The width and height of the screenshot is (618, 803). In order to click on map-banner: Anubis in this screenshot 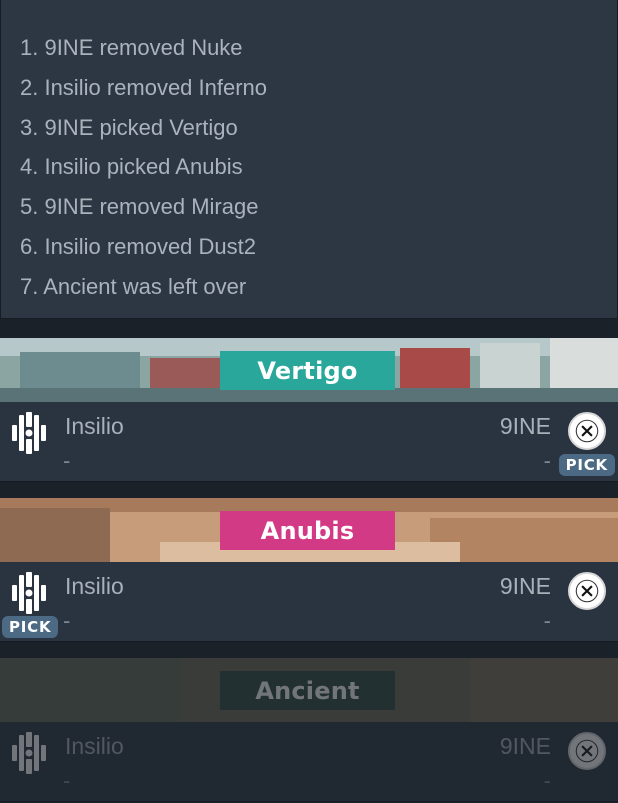, I will do `click(309, 530)`.